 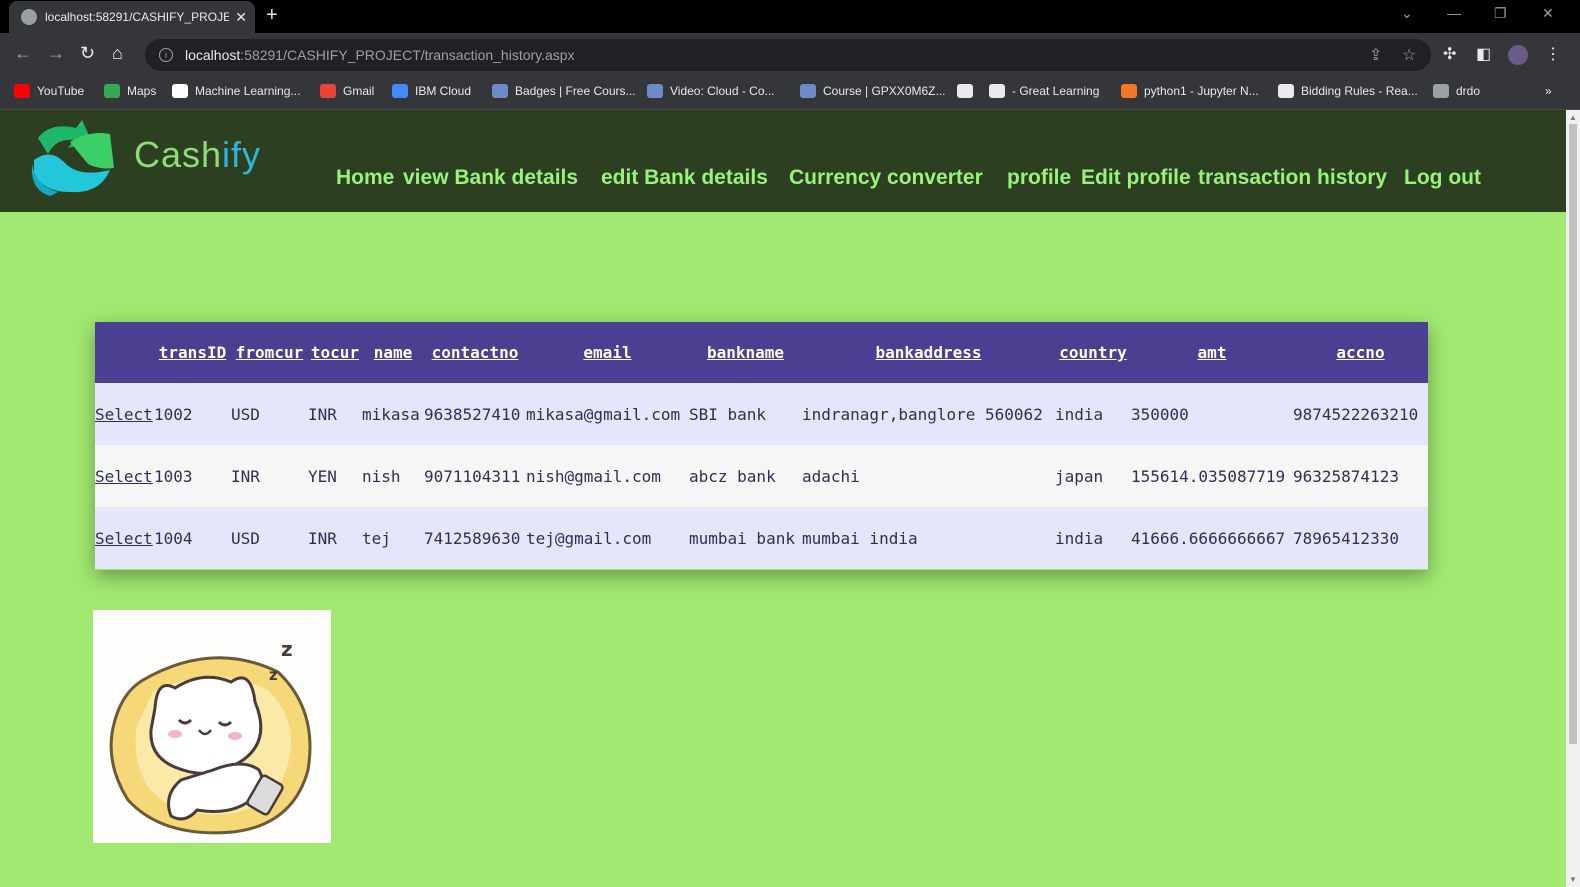 What do you see at coordinates (1442, 178) in the screenshot?
I see `nav-log-out: Log out` at bounding box center [1442, 178].